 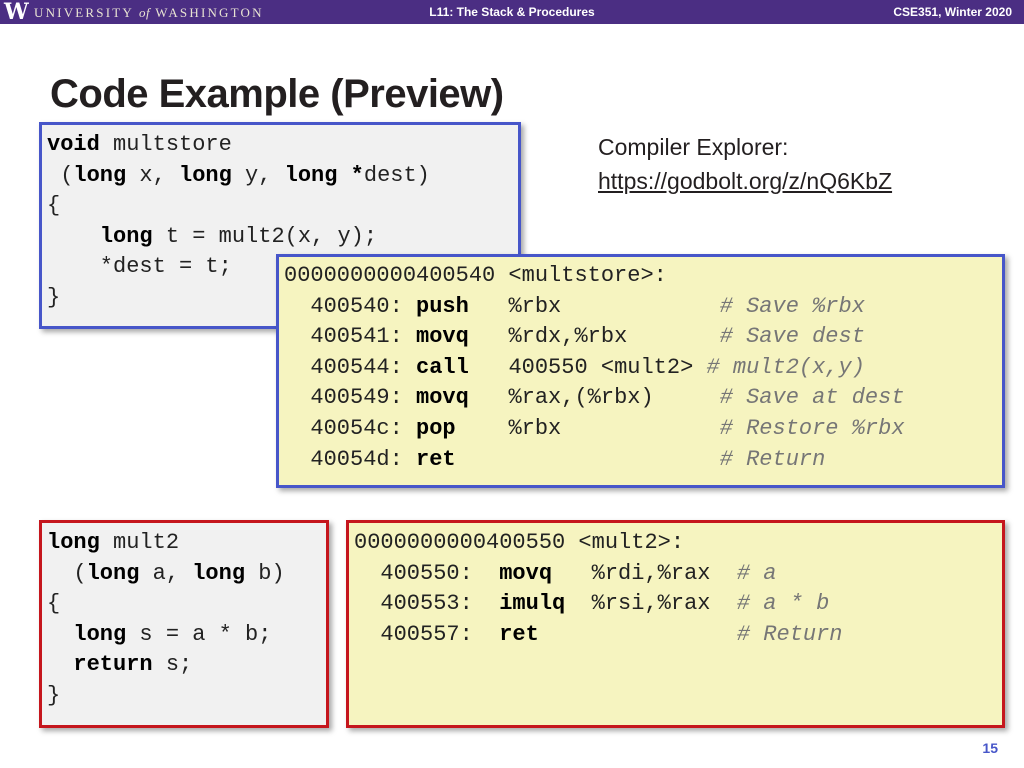 What do you see at coordinates (139, 542) in the screenshot?
I see `code-text: mult2` at bounding box center [139, 542].